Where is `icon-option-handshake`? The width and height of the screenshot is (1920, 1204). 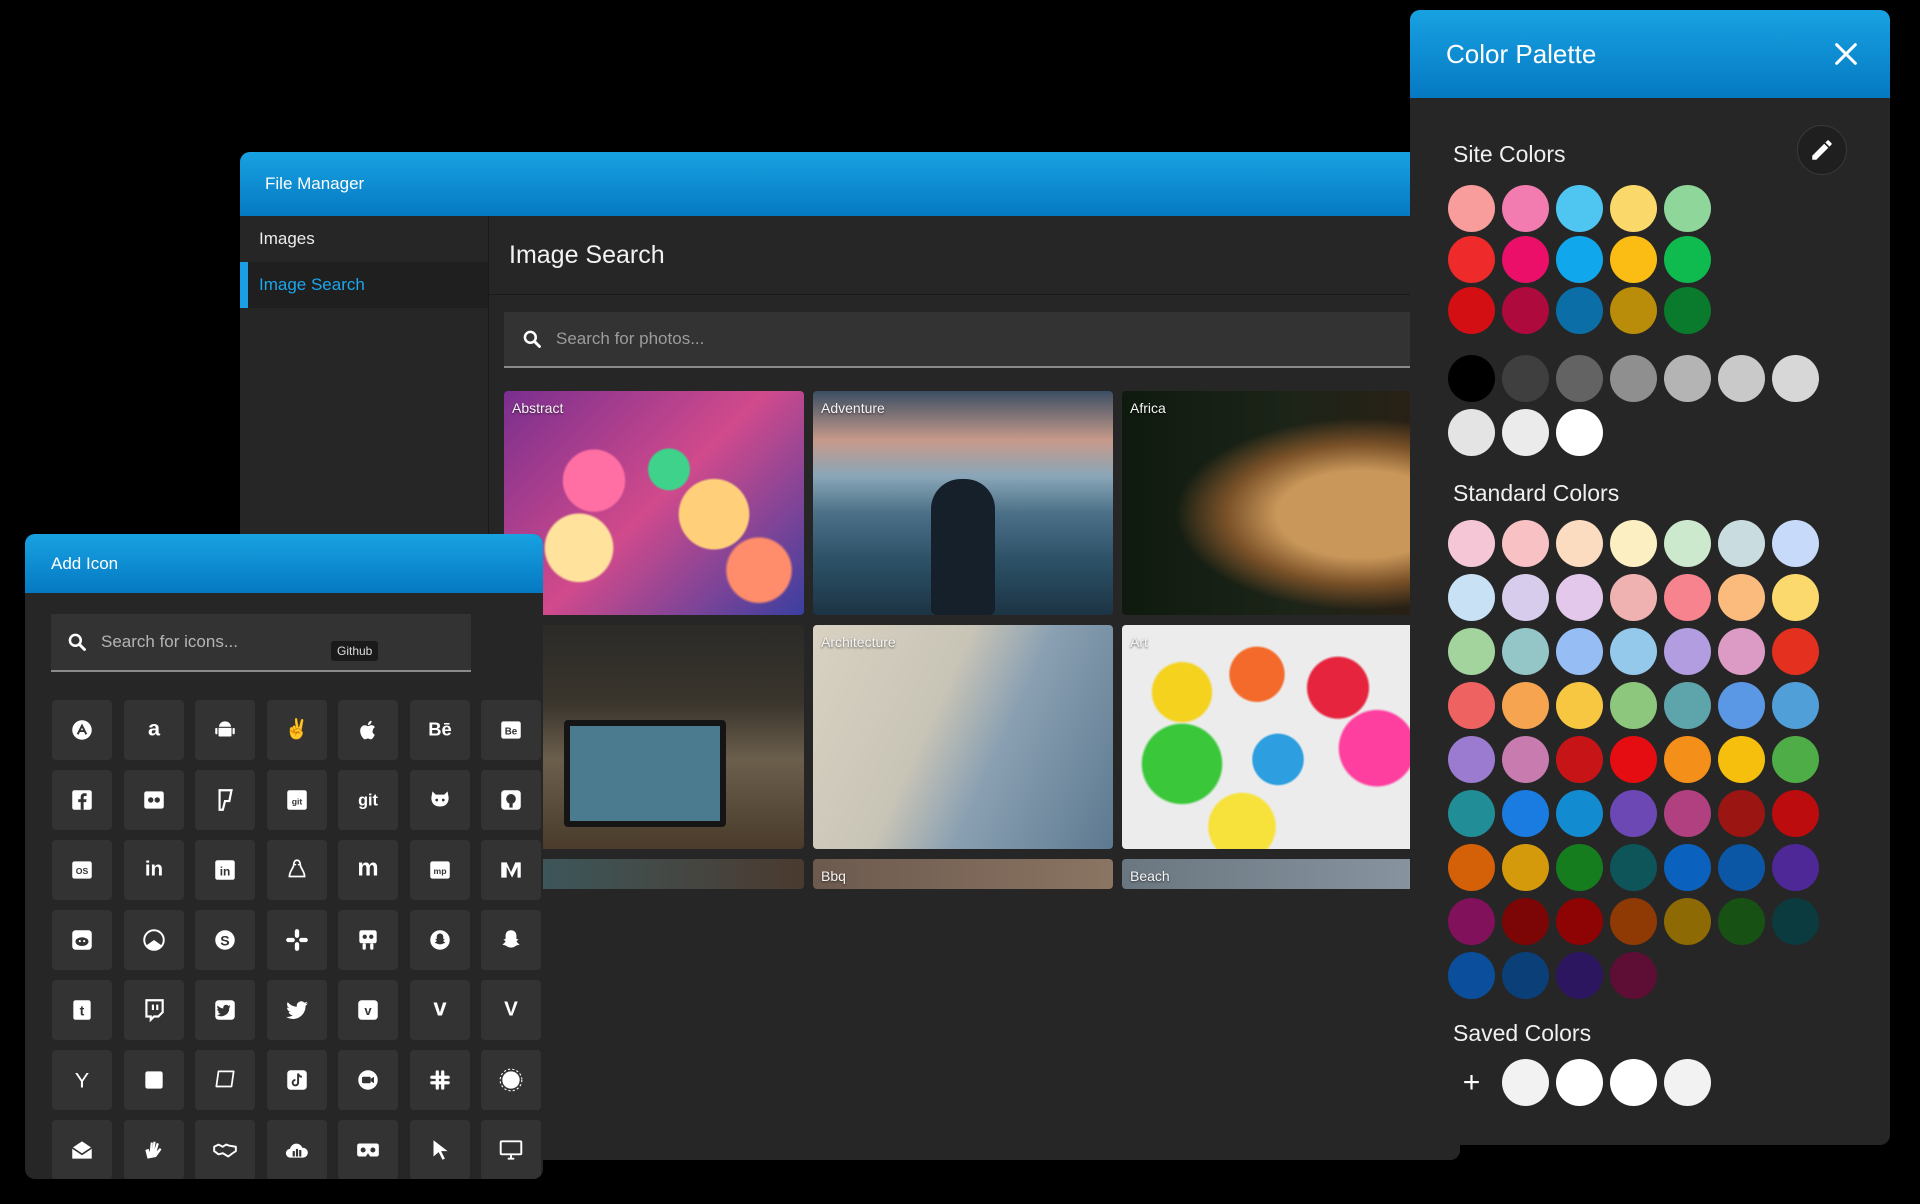
icon-option-handshake is located at coordinates (225, 1149).